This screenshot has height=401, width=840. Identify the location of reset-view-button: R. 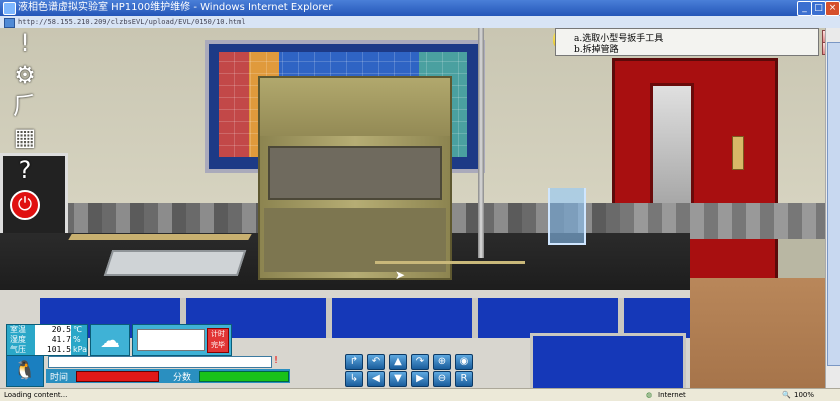
(464, 379).